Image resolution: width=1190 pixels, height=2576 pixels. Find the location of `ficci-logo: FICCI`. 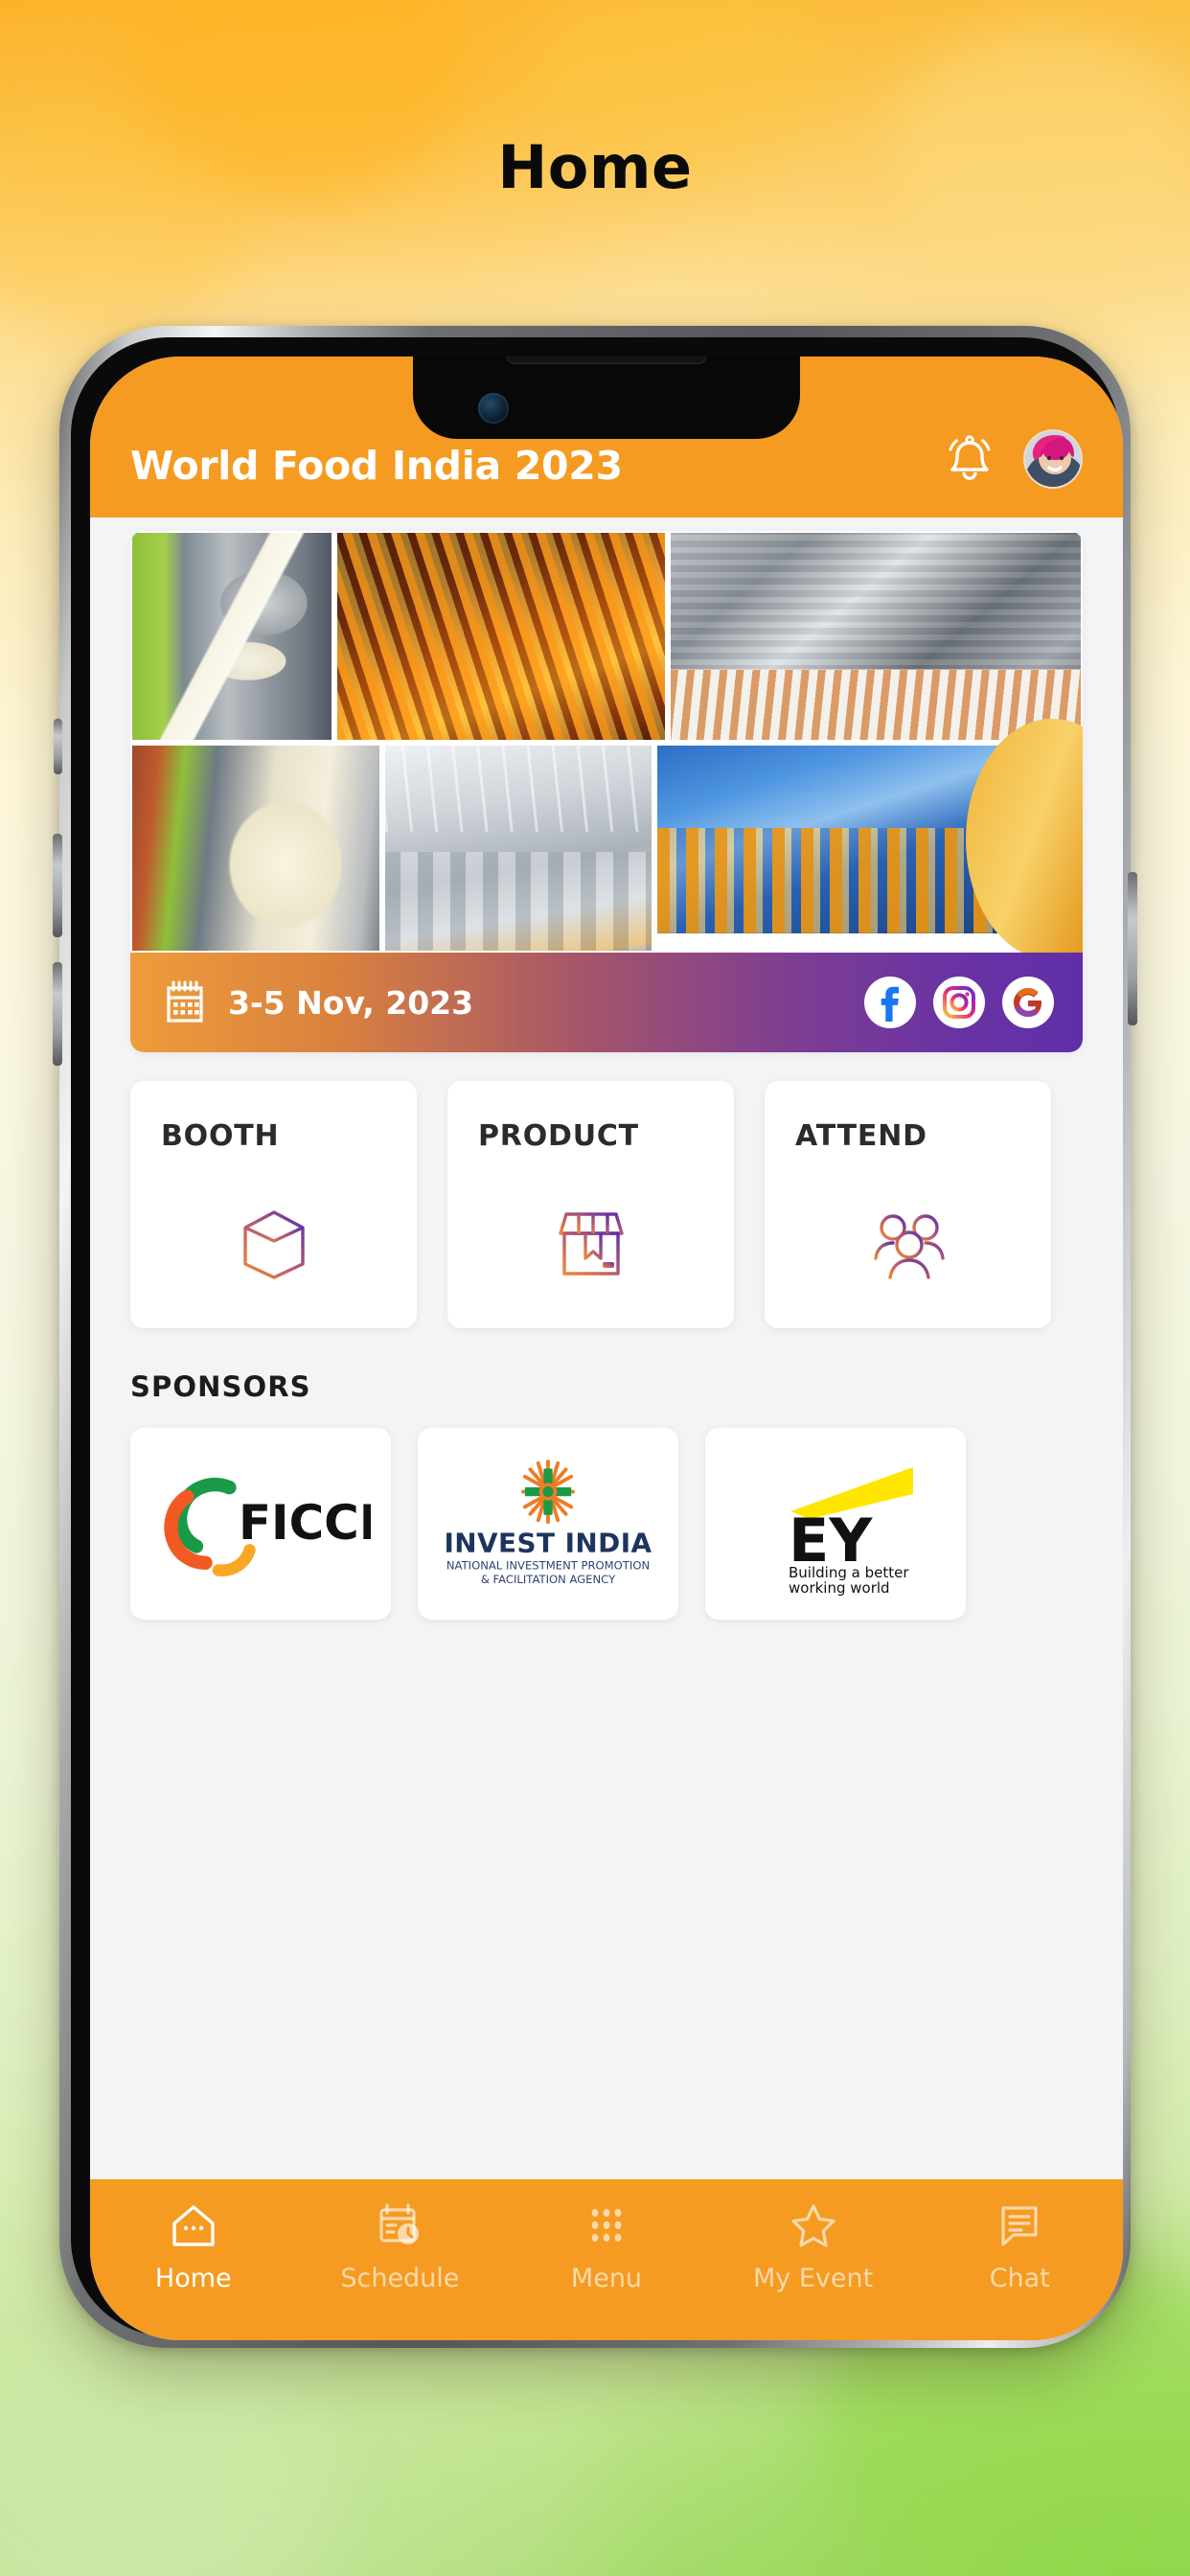

ficci-logo: FICCI is located at coordinates (267, 1526).